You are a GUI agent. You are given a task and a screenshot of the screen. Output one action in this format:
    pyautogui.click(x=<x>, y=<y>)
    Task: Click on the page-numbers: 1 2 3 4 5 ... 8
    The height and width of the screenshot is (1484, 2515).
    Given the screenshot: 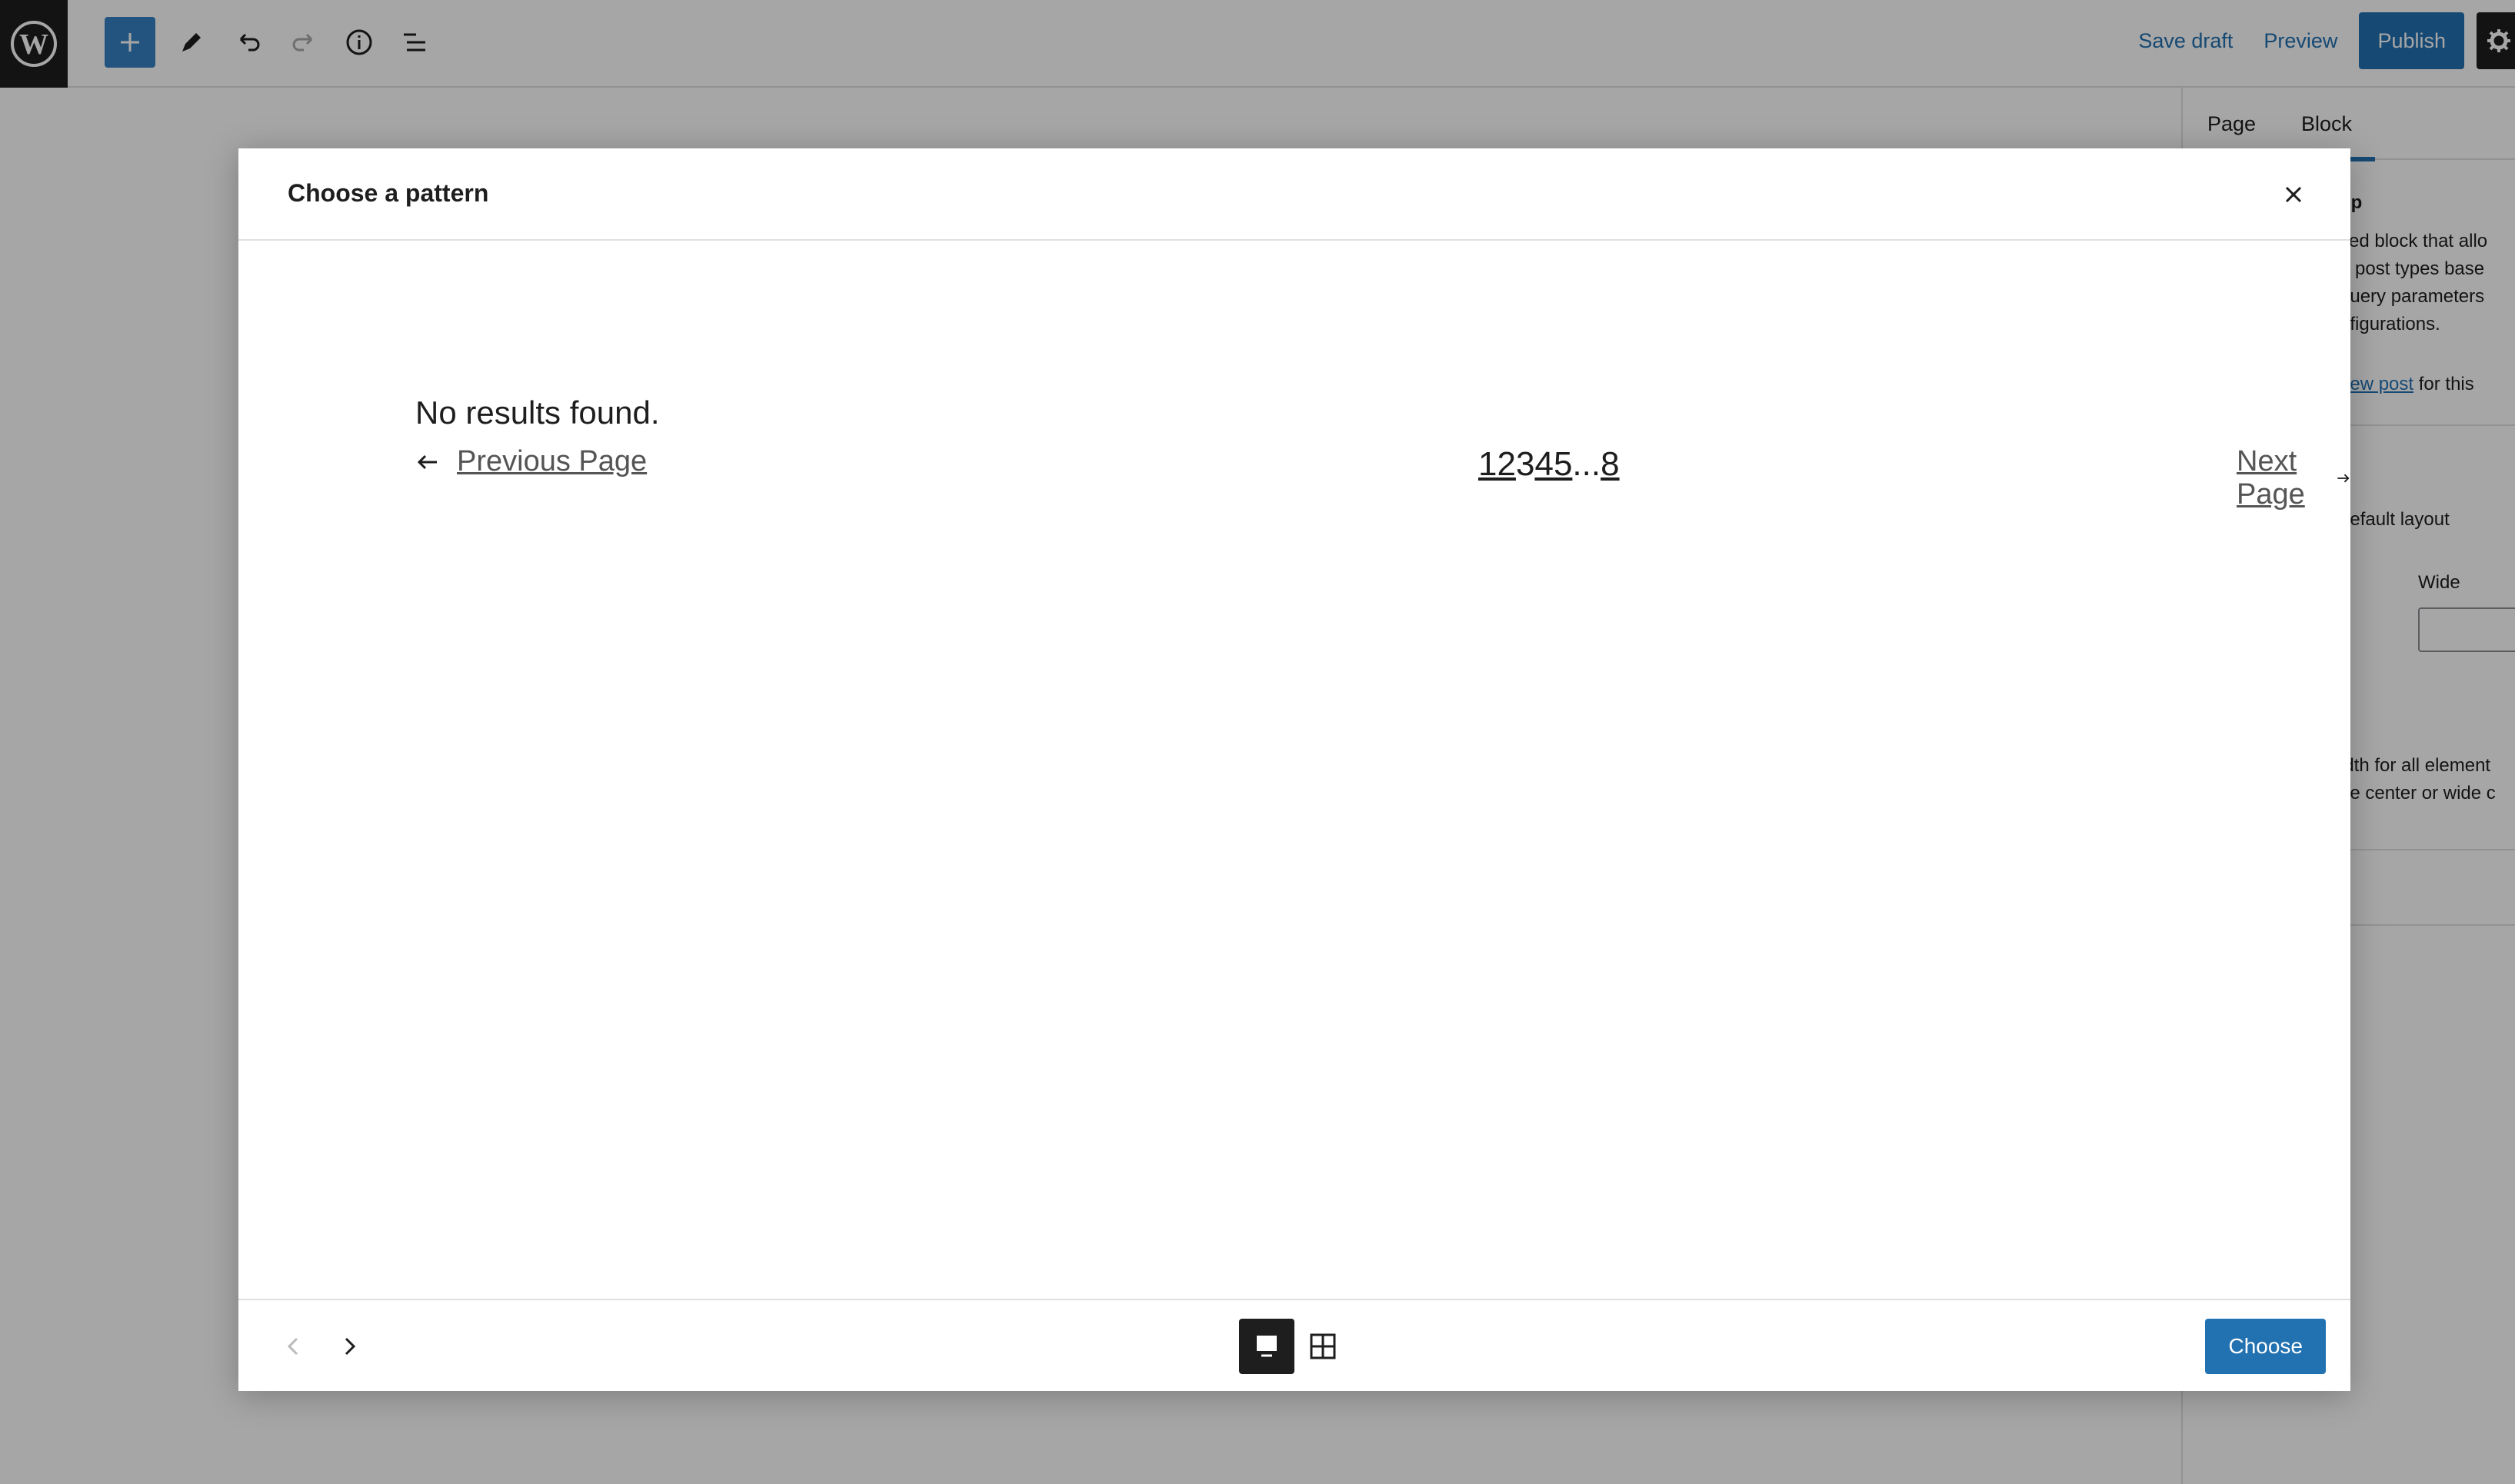 What is the action you would take?
    pyautogui.click(x=1549, y=465)
    